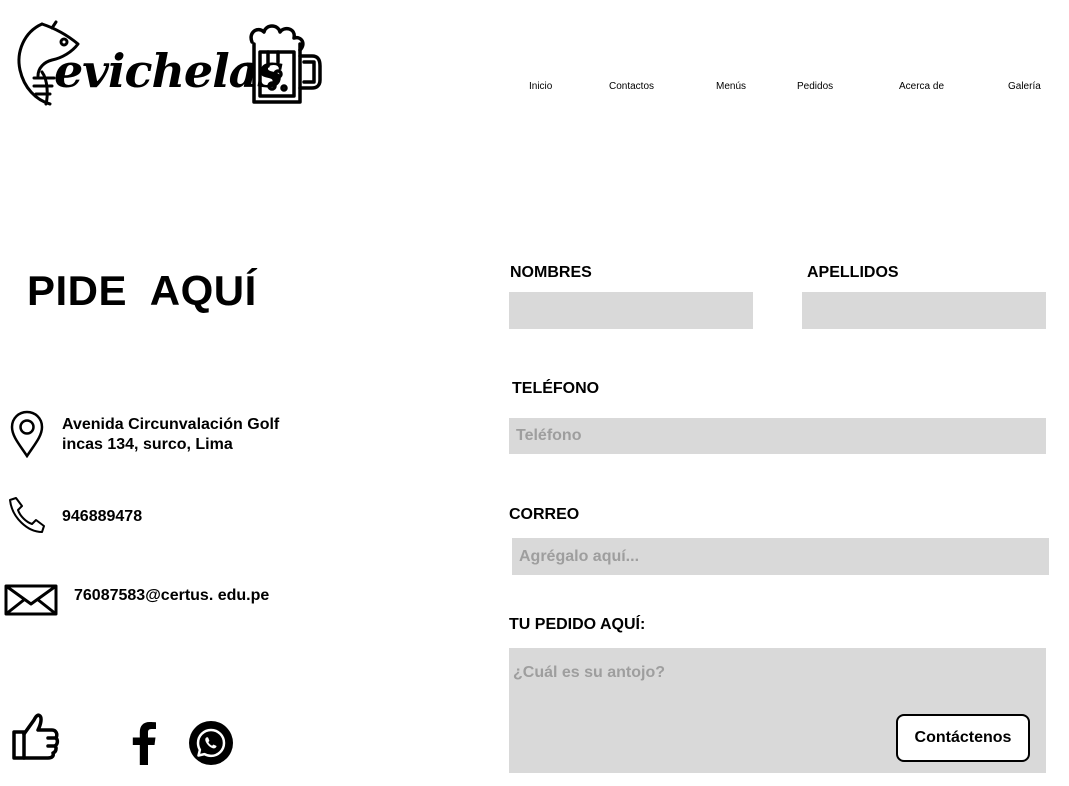 Image resolution: width=1069 pixels, height=786 pixels. I want to click on email-address: 76087583@certus. edu.pe, so click(172, 595).